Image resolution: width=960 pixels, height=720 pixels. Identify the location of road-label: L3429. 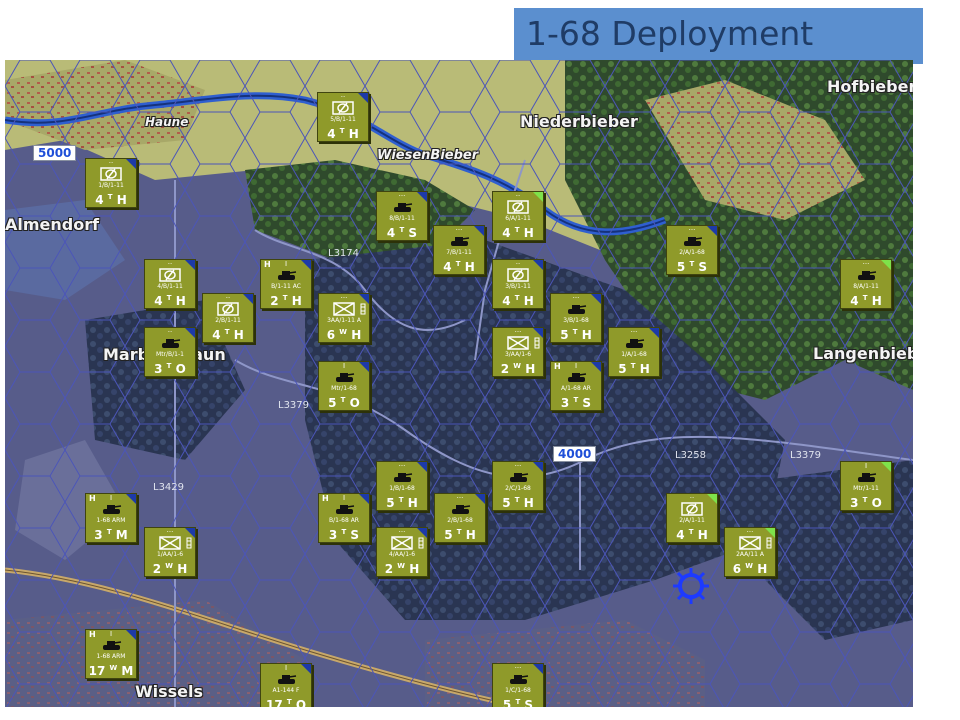
(169, 487).